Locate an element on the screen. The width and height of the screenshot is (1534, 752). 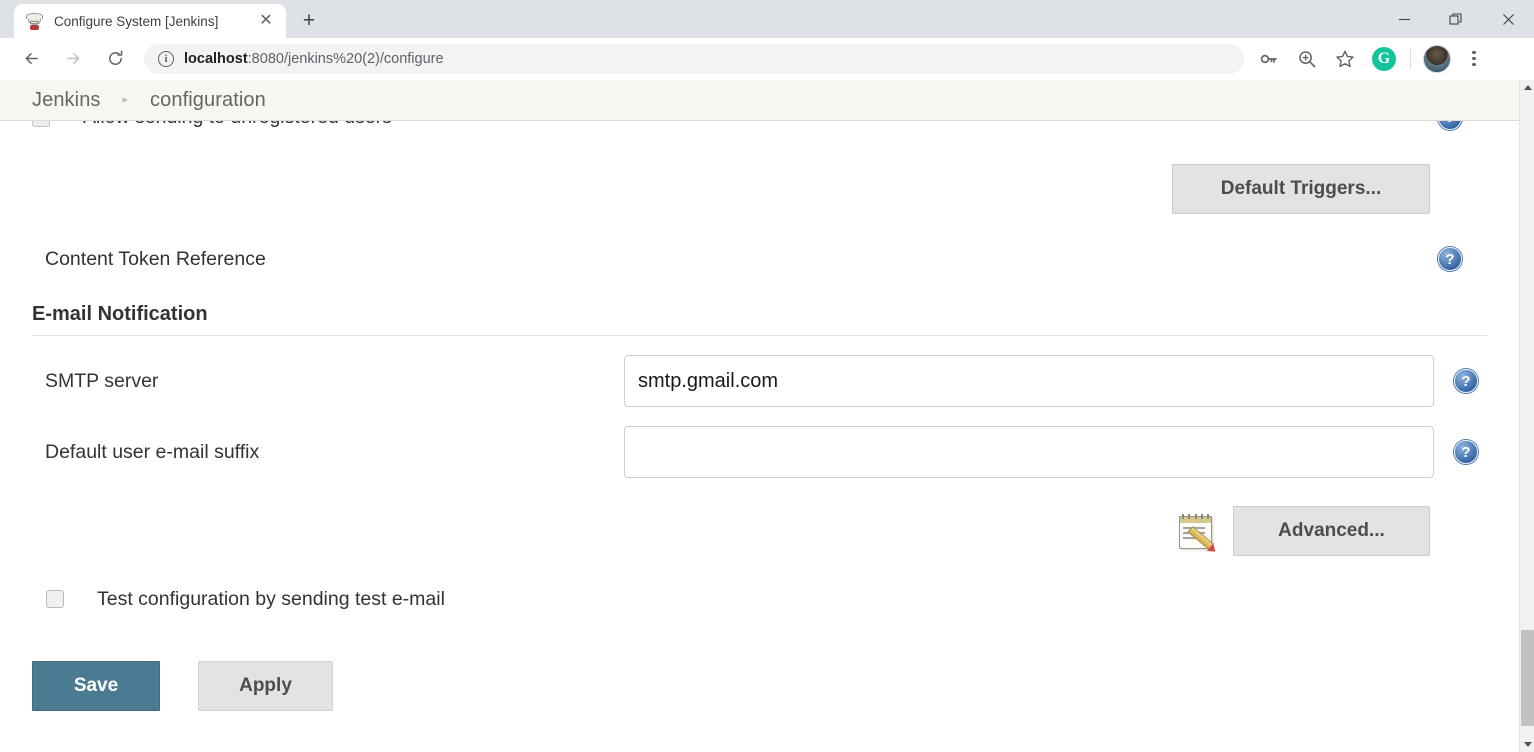
reload-icon is located at coordinates (115, 59).